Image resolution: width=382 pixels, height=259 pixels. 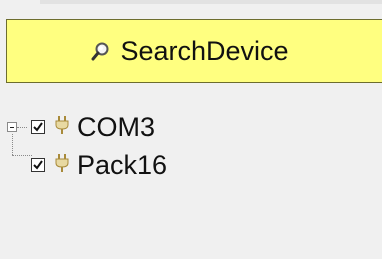 I want to click on checkbox-pack16, so click(x=38, y=165).